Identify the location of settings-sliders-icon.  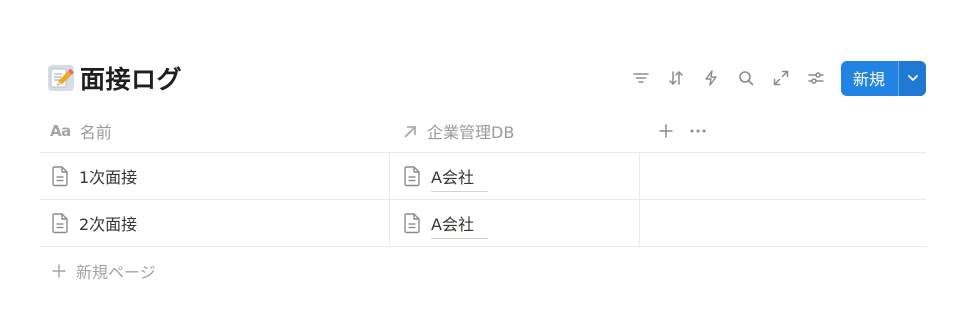
(816, 78).